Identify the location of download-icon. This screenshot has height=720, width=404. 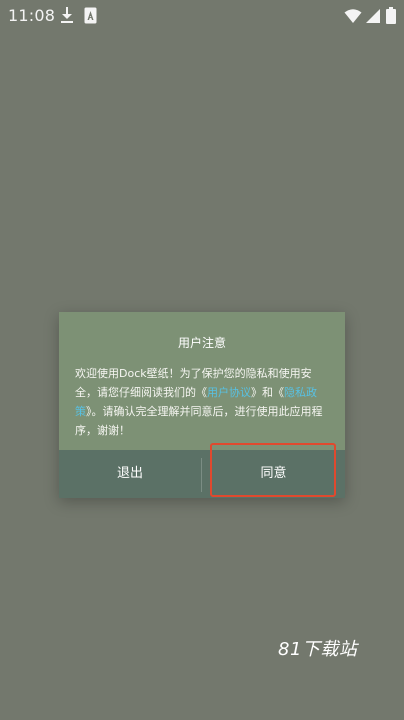
(67, 15).